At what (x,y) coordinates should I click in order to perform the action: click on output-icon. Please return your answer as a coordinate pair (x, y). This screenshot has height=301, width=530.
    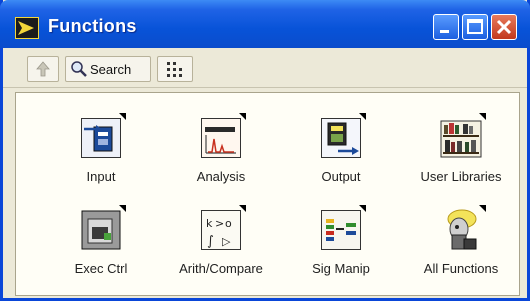
    Looking at the image, I should click on (341, 138).